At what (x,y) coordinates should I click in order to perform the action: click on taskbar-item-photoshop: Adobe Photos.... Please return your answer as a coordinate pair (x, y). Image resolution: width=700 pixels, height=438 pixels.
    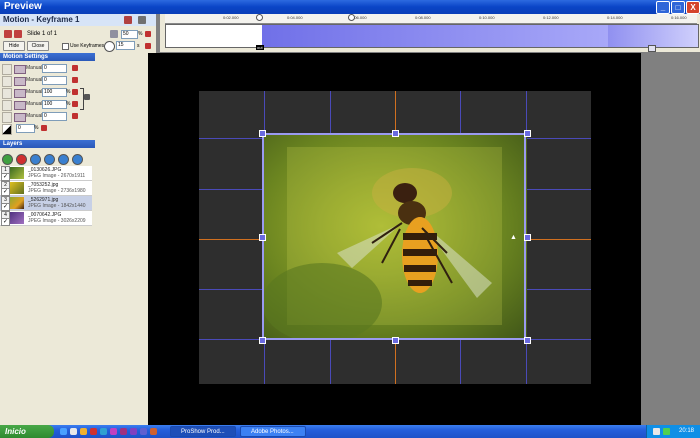
    Looking at the image, I should click on (273, 431).